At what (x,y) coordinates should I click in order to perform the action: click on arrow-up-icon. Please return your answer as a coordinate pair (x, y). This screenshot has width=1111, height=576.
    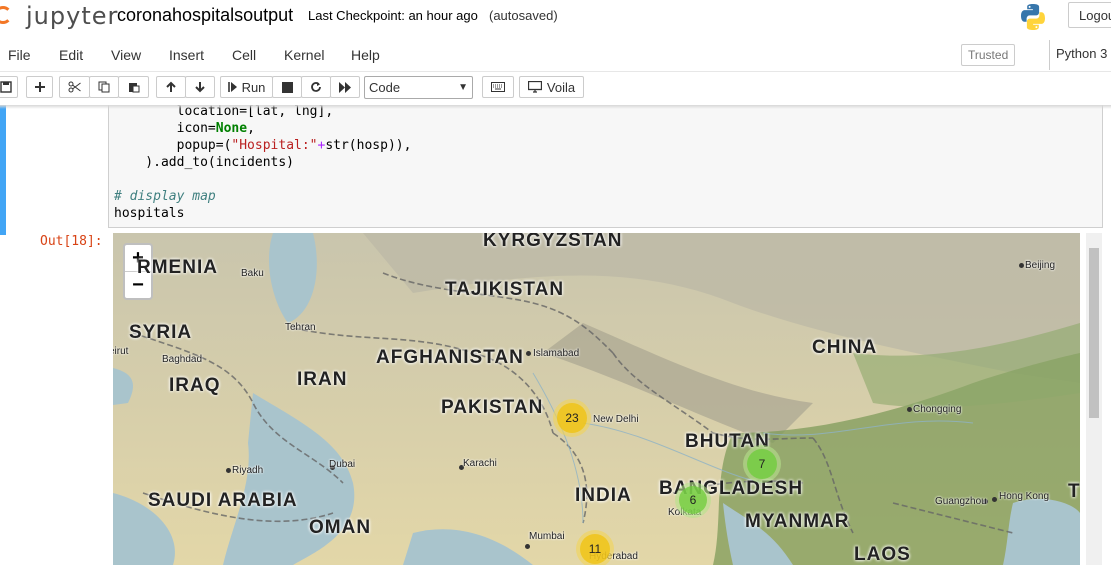
    Looking at the image, I should click on (171, 86).